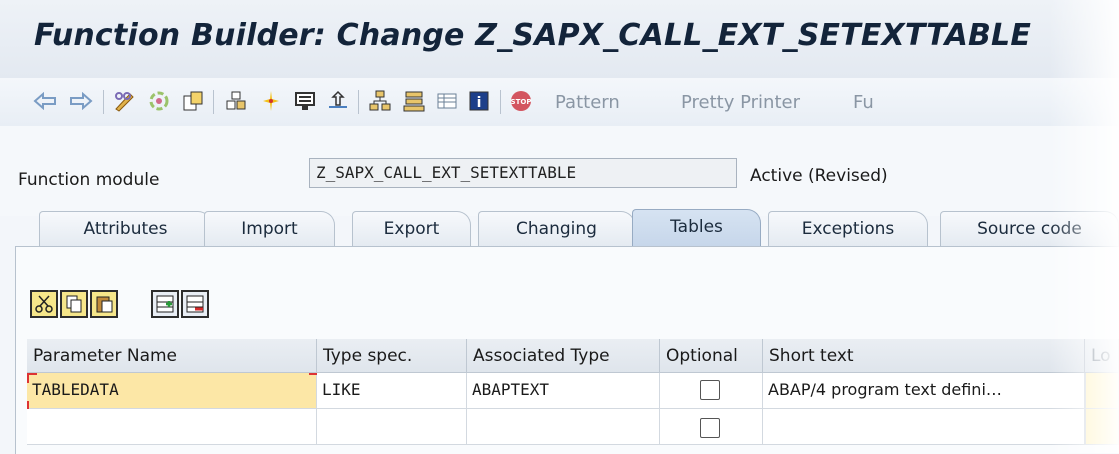  Describe the element at coordinates (523, 173) in the screenshot. I see `function-module-field: Z_SAPX_CALL_EXT_SETEXTTABLE` at that location.